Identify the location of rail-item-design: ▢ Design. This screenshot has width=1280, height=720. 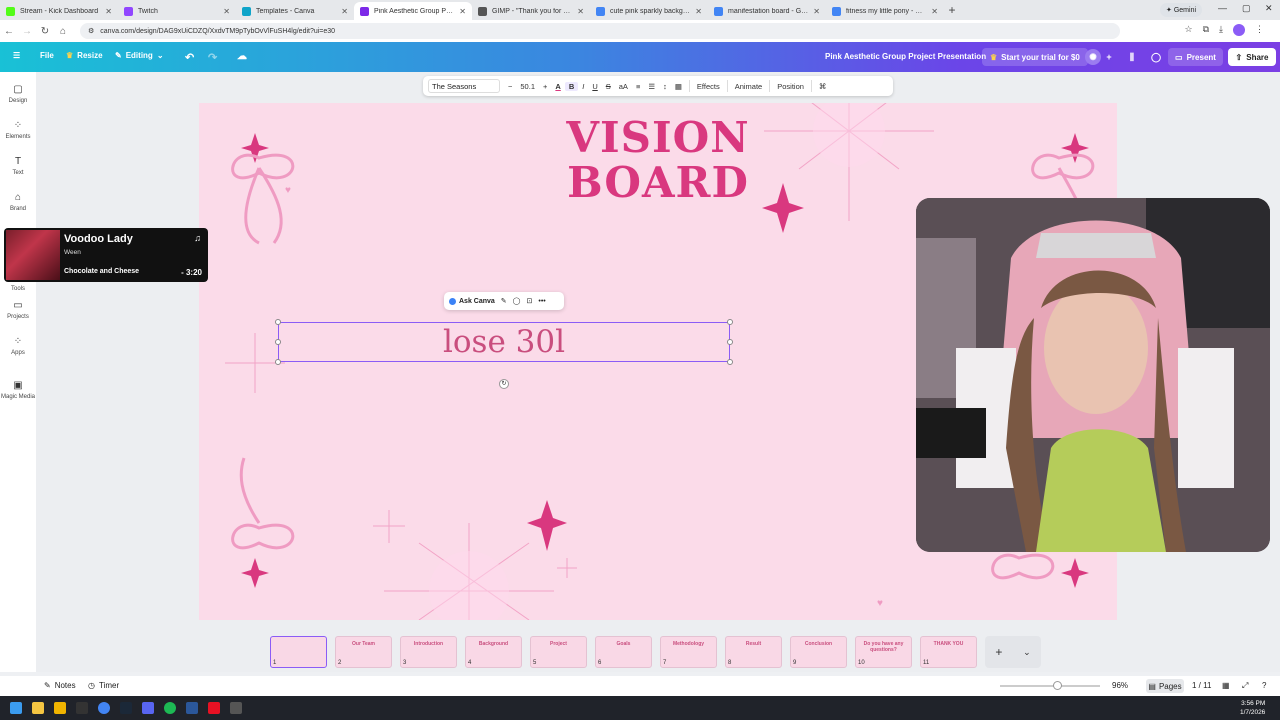
(18, 94).